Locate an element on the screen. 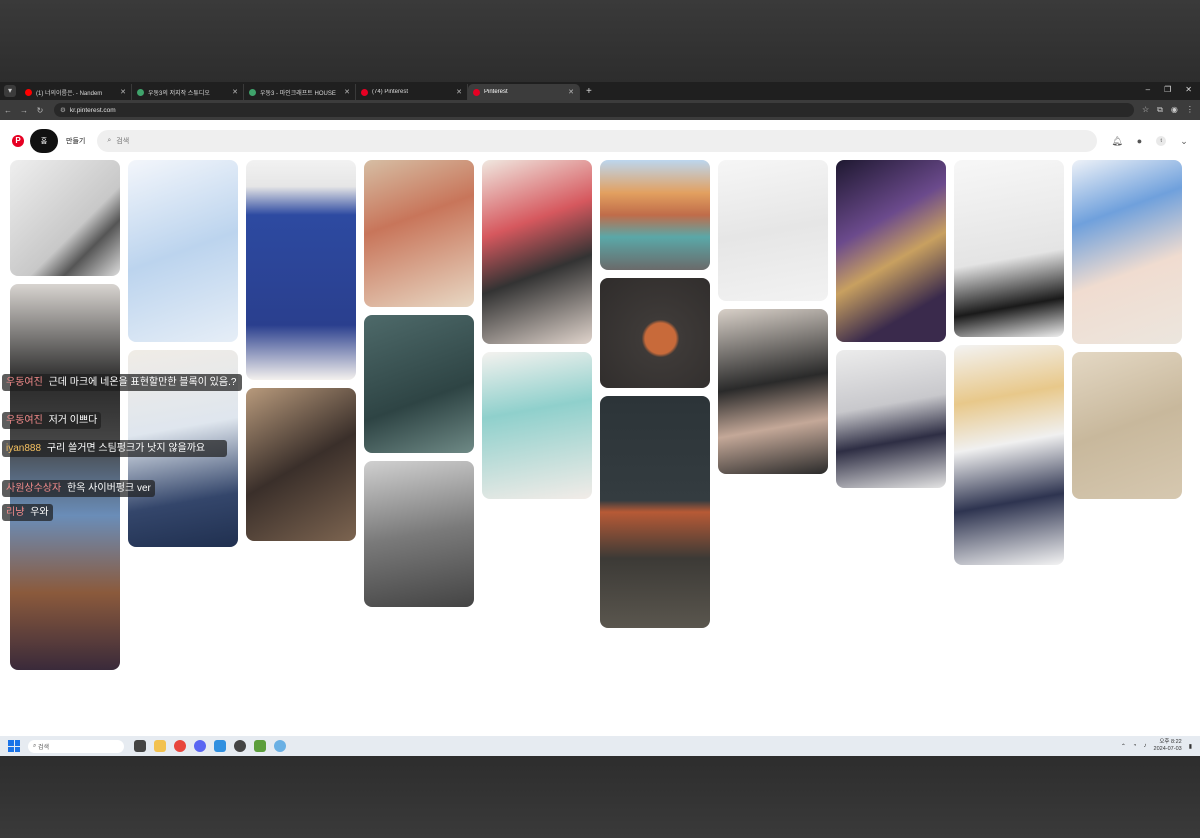 Image resolution: width=1200 pixels, height=838 pixels. tab-title: Pinterest is located at coordinates (496, 92).